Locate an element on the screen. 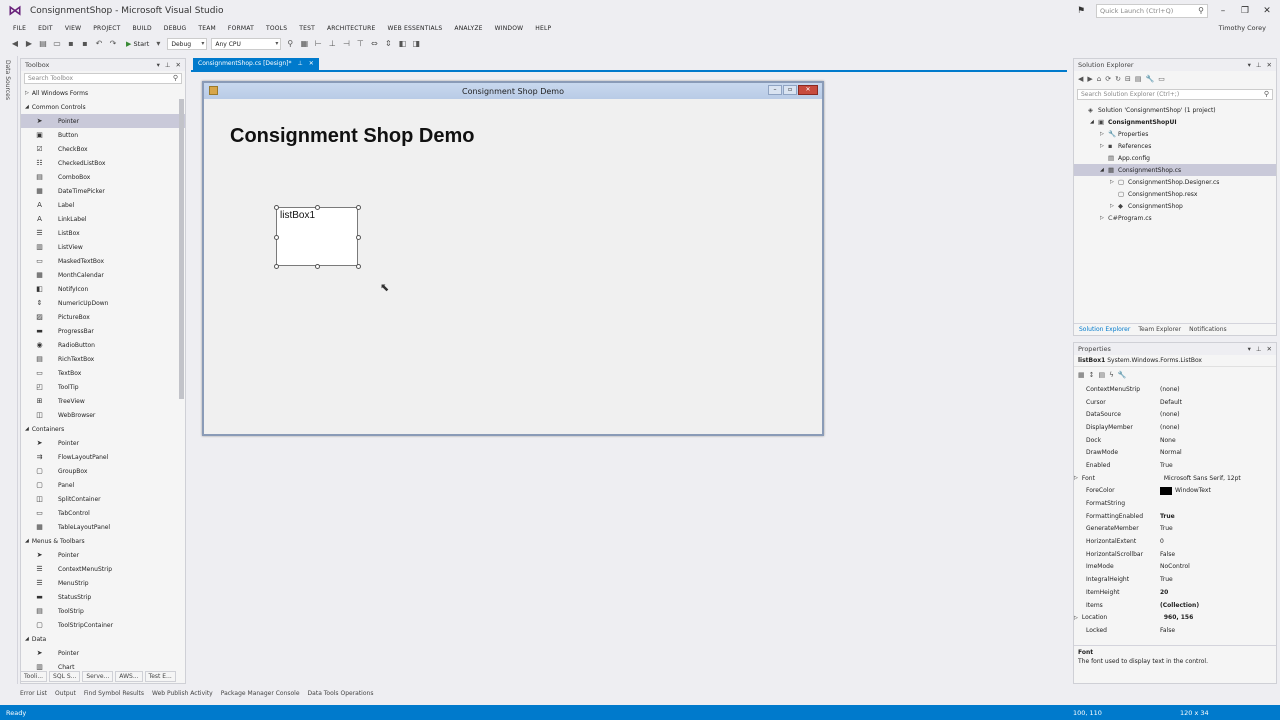  property-row: GenerateMember True is located at coordinates (1175, 529).